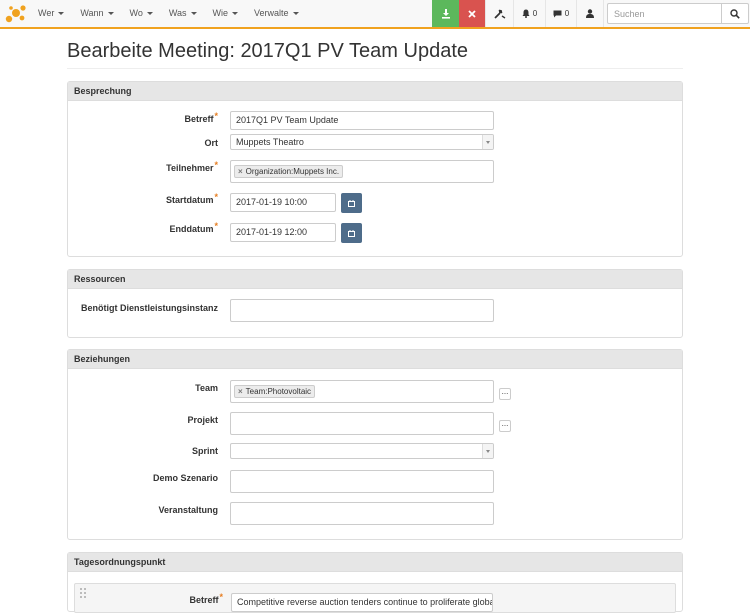 This screenshot has height=613, width=750. What do you see at coordinates (188, 510) in the screenshot?
I see `veranstaltung-label: Veranstaltung` at bounding box center [188, 510].